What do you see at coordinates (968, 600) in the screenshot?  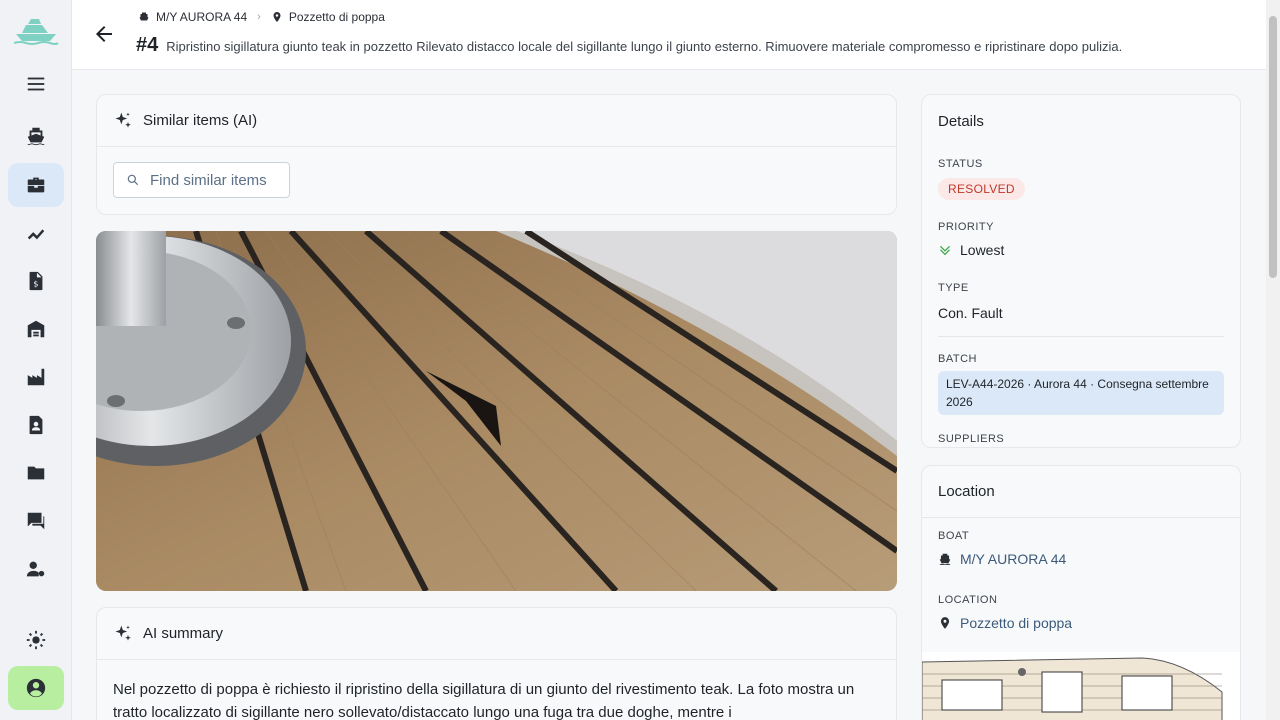 I see `location-label: LOCATION` at bounding box center [968, 600].